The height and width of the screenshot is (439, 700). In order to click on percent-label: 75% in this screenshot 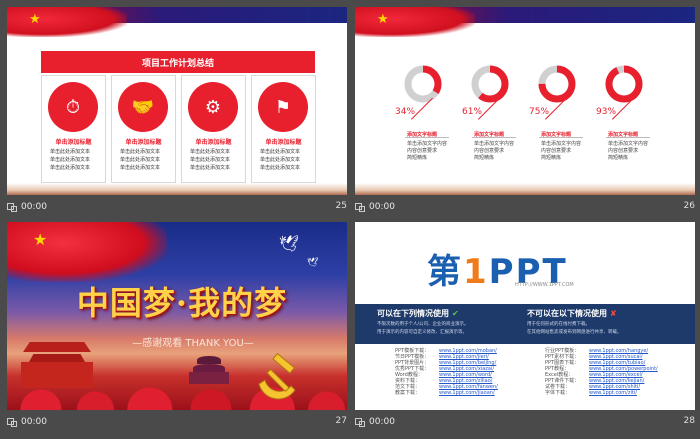, I will do `click(539, 112)`.